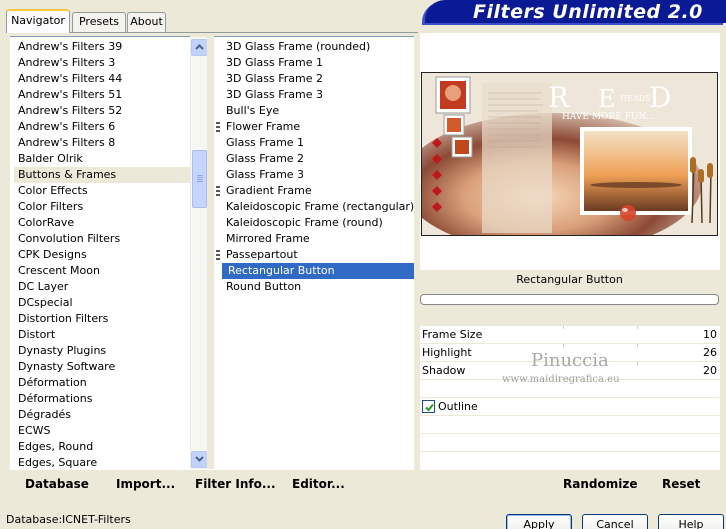 Image resolution: width=726 pixels, height=529 pixels. Describe the element at coordinates (102, 303) in the screenshot. I see `category-item: DCspecial` at that location.